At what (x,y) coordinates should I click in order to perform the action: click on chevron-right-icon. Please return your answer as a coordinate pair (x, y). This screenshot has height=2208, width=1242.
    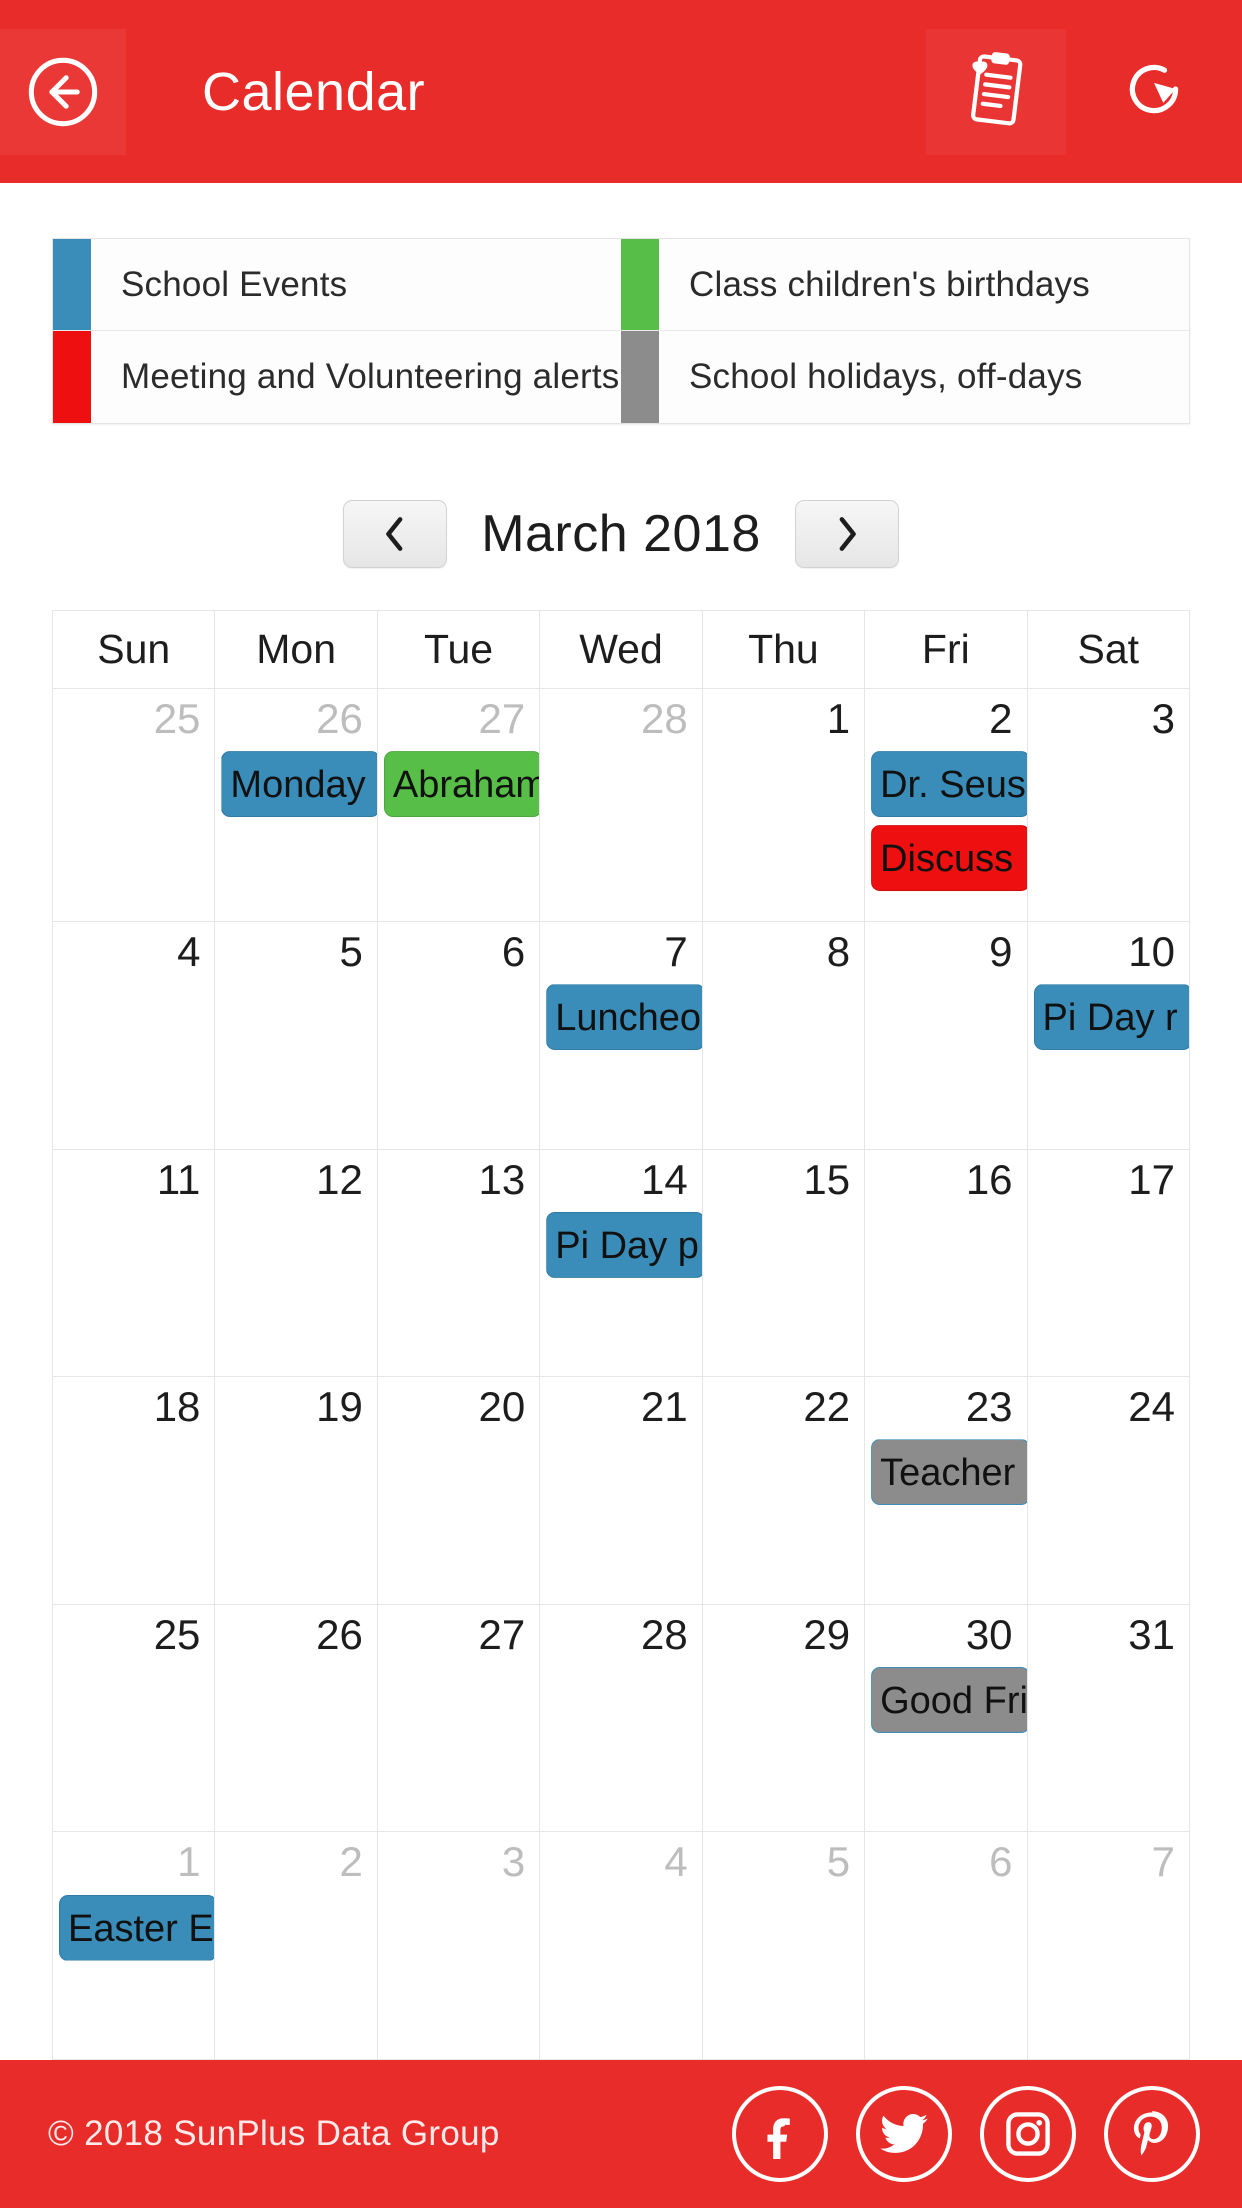
    Looking at the image, I should click on (847, 534).